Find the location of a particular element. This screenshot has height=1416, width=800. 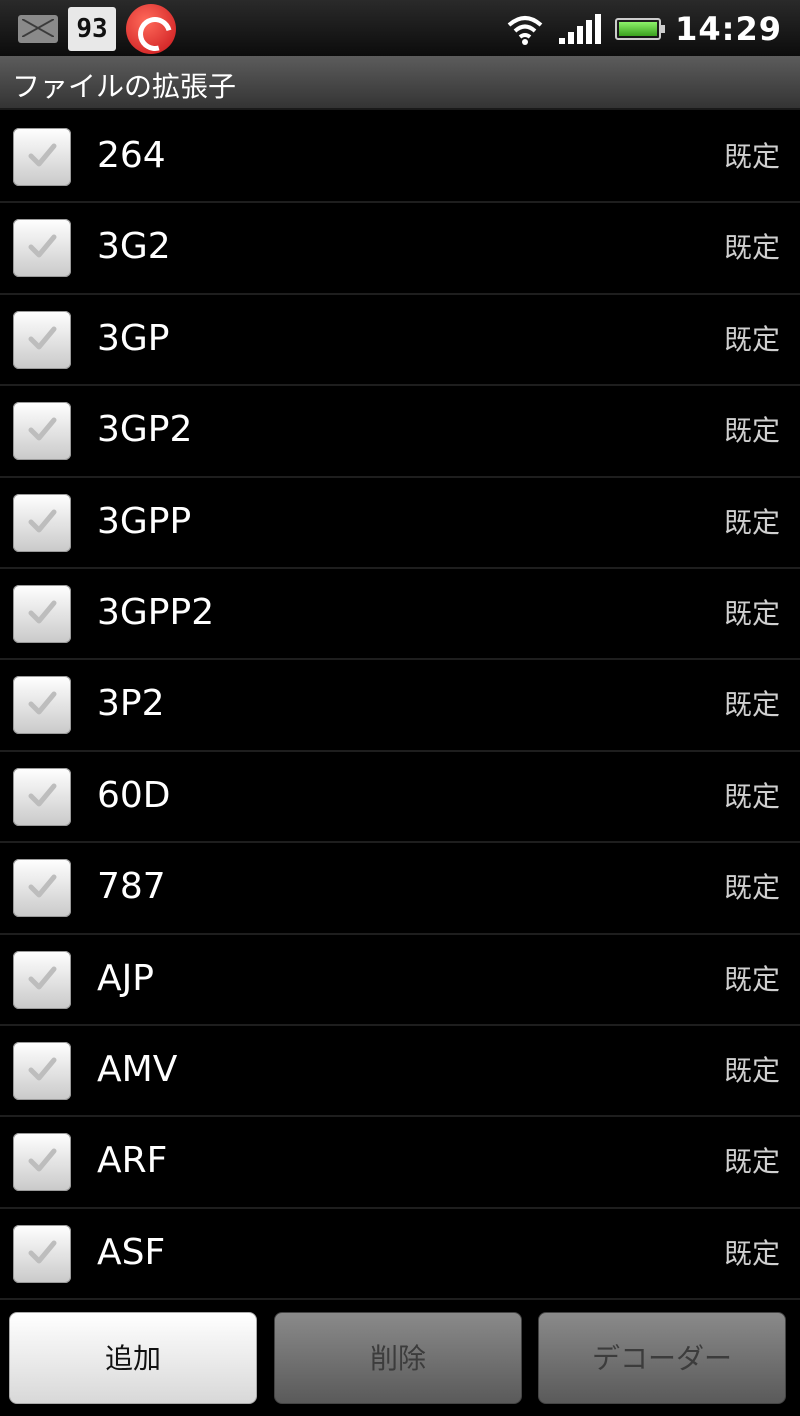

system-icons: 14:29 is located at coordinates (643, 29).